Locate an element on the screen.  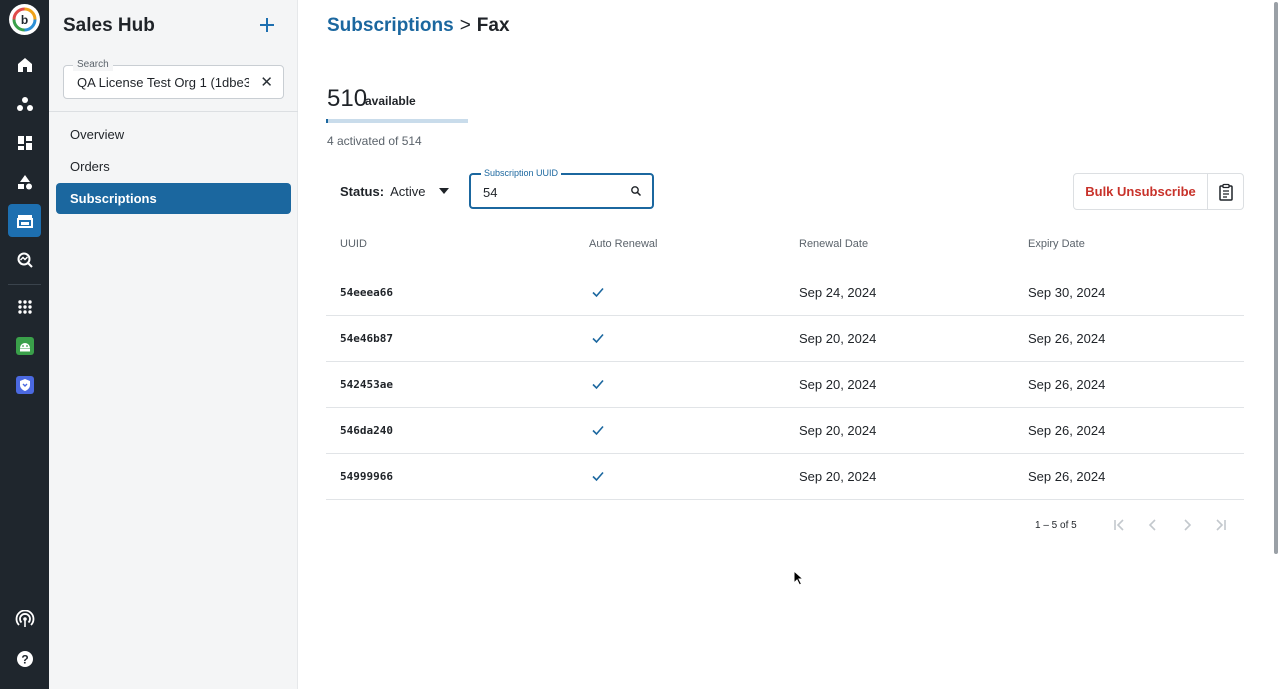
caret-down-icon is located at coordinates (444, 191).